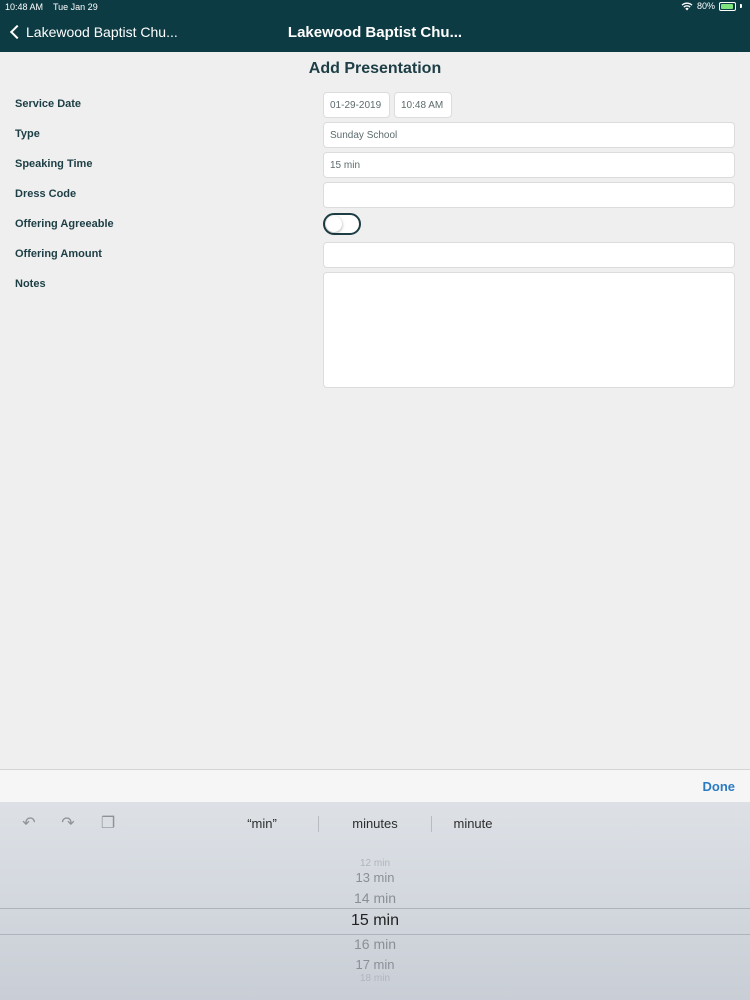 Image resolution: width=750 pixels, height=1000 pixels. Describe the element at coordinates (741, 6) in the screenshot. I see `battery-tip` at that location.